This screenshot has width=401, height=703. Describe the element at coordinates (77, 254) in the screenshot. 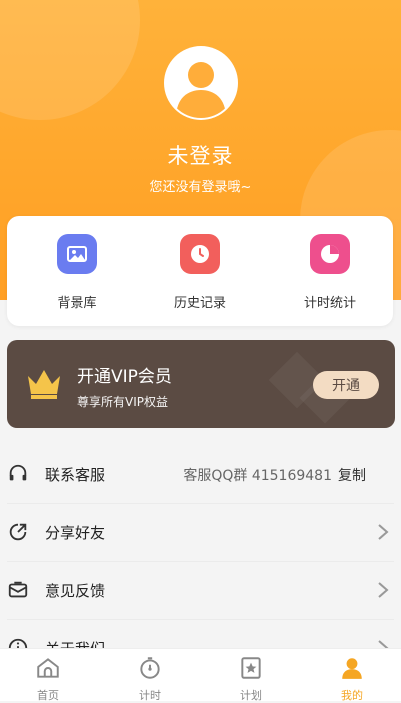

I see `image-icon` at that location.